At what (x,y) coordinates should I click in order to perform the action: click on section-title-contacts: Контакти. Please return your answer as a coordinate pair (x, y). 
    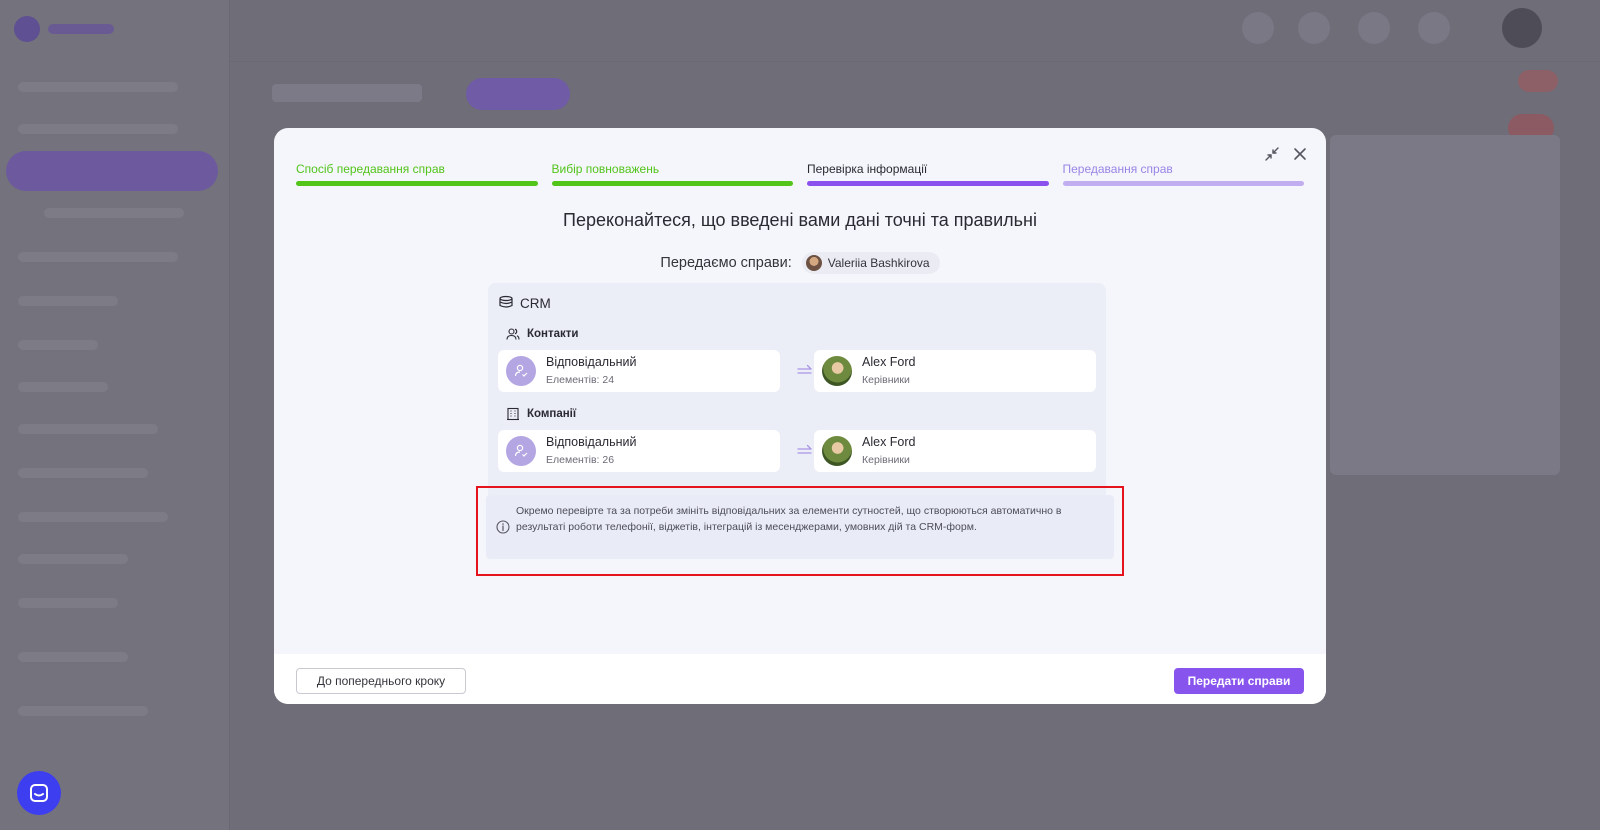
    Looking at the image, I should click on (542, 334).